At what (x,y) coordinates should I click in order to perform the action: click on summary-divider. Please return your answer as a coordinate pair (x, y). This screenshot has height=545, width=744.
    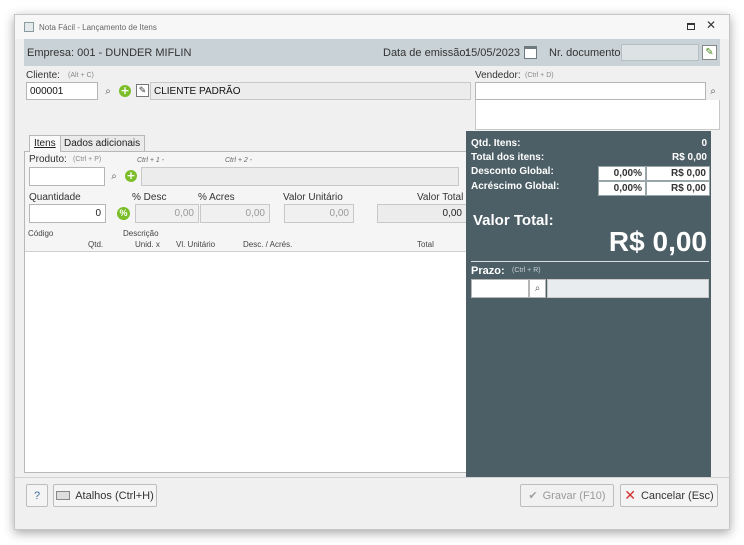
    Looking at the image, I should click on (590, 261).